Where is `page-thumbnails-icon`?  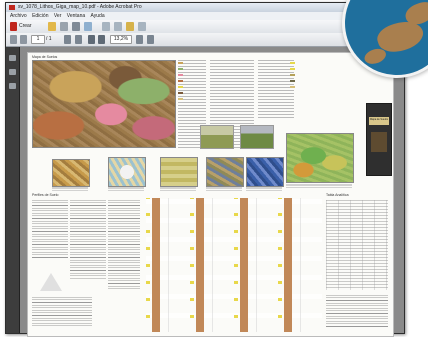
page-thumbnails-icon is located at coordinates (12, 58).